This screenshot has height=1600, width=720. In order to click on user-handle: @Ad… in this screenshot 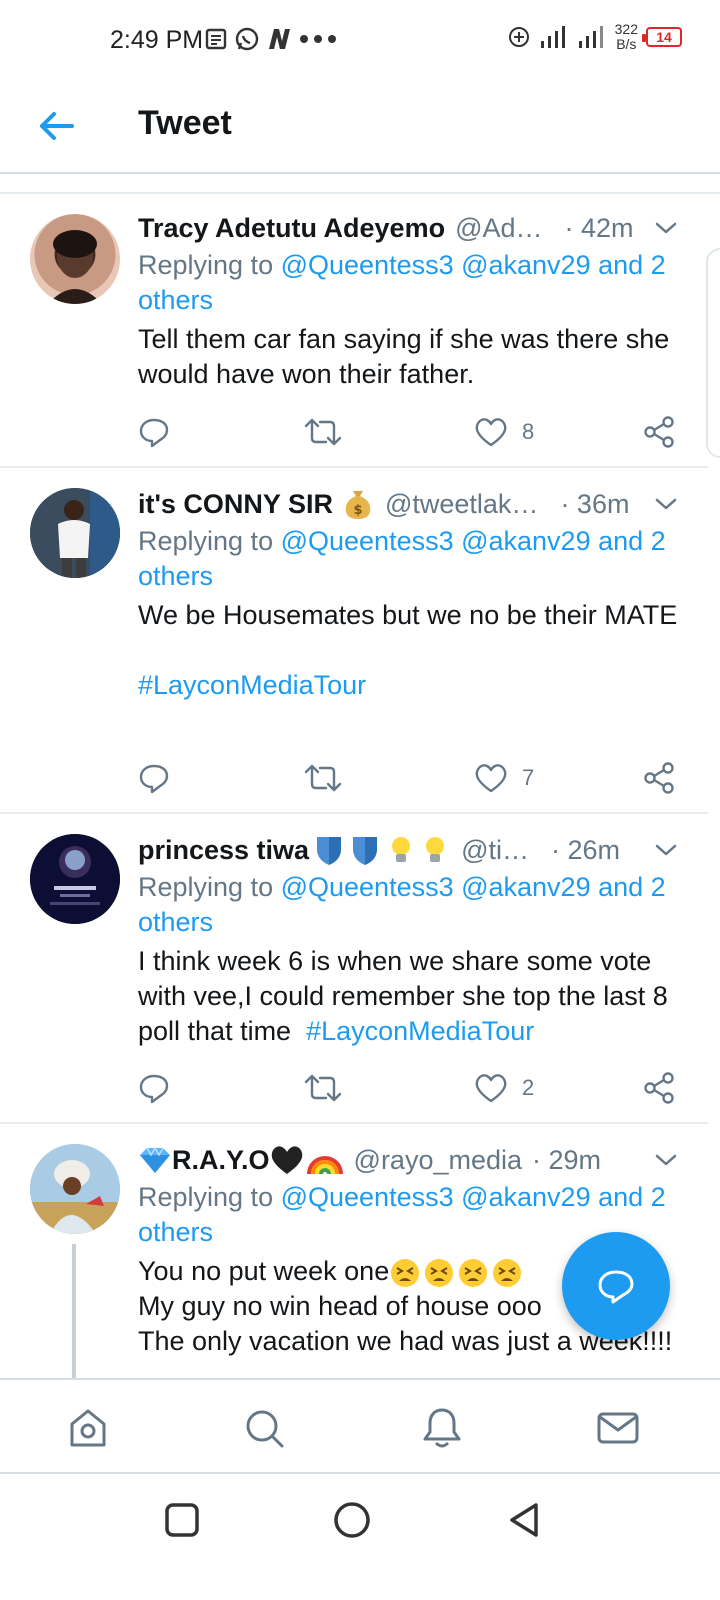, I will do `click(498, 228)`.